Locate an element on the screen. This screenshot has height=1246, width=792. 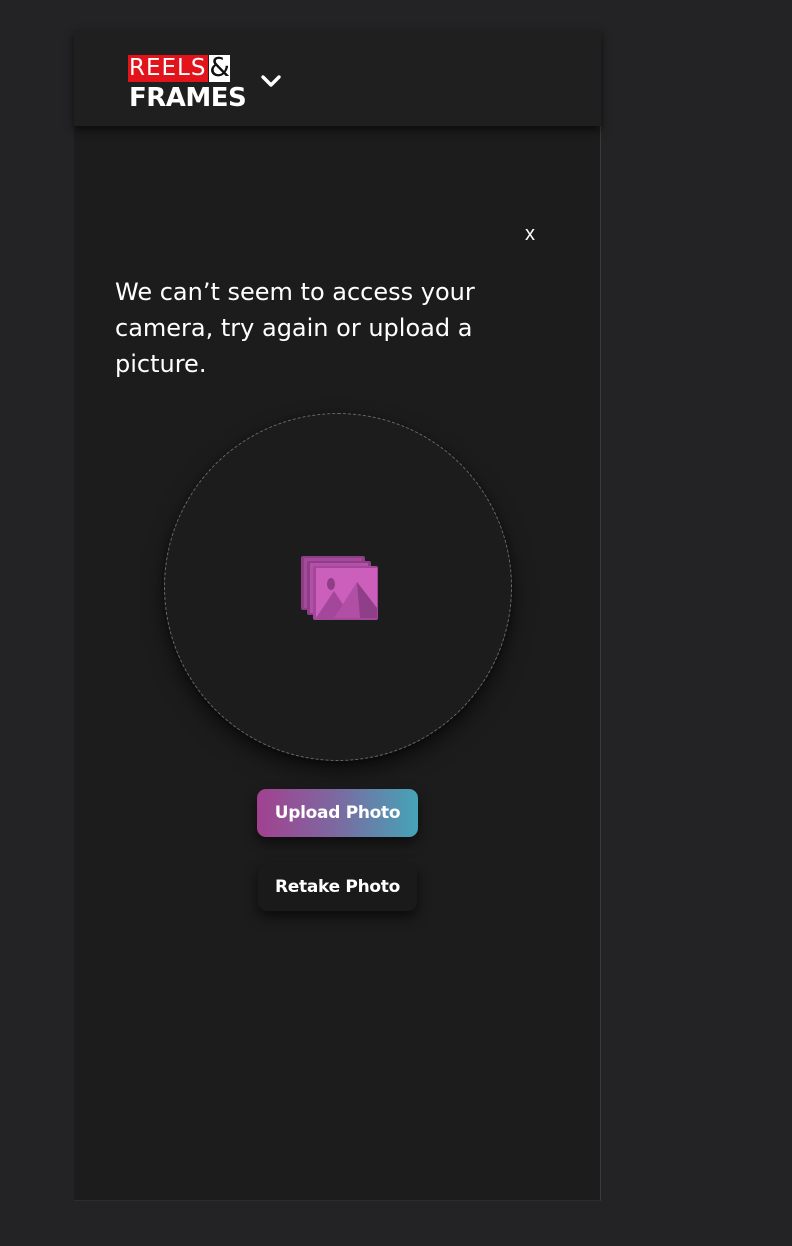
gallery-icon is located at coordinates (340, 588).